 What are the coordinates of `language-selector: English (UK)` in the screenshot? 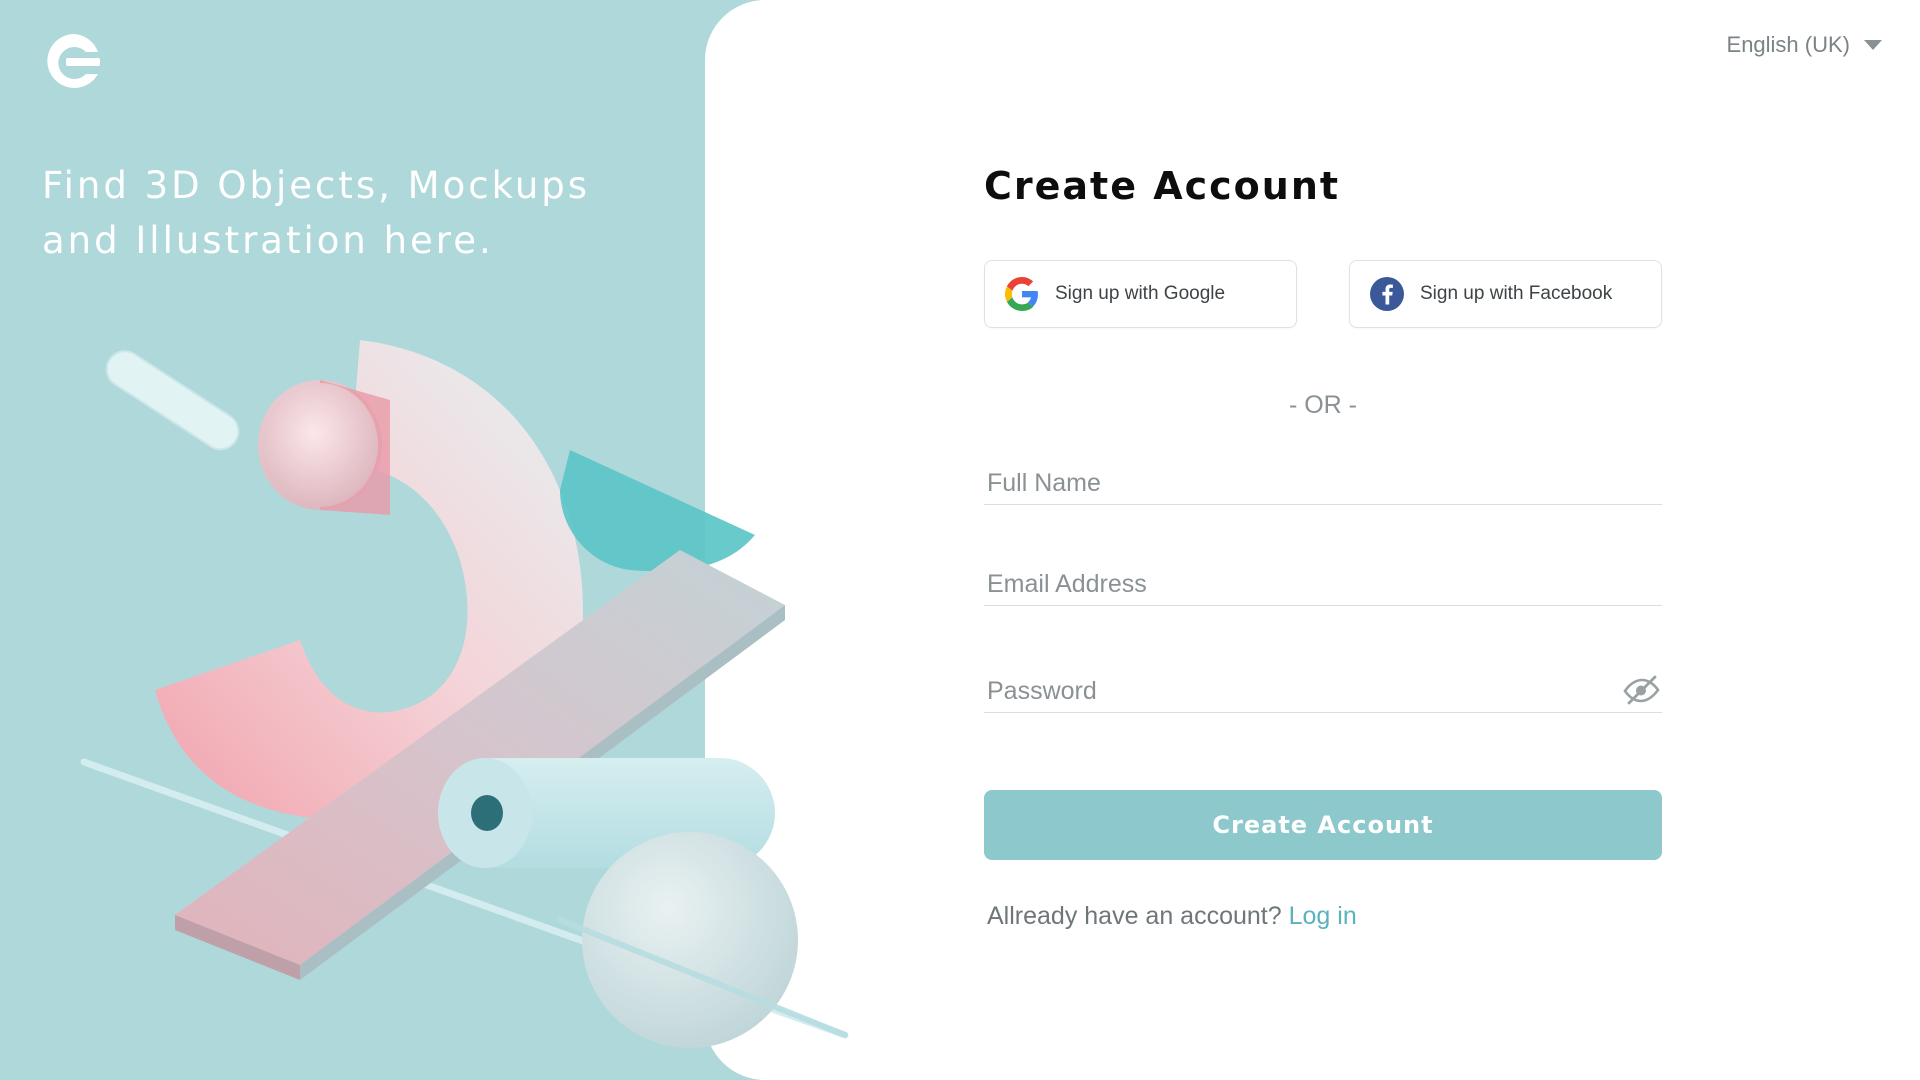 It's located at (1804, 45).